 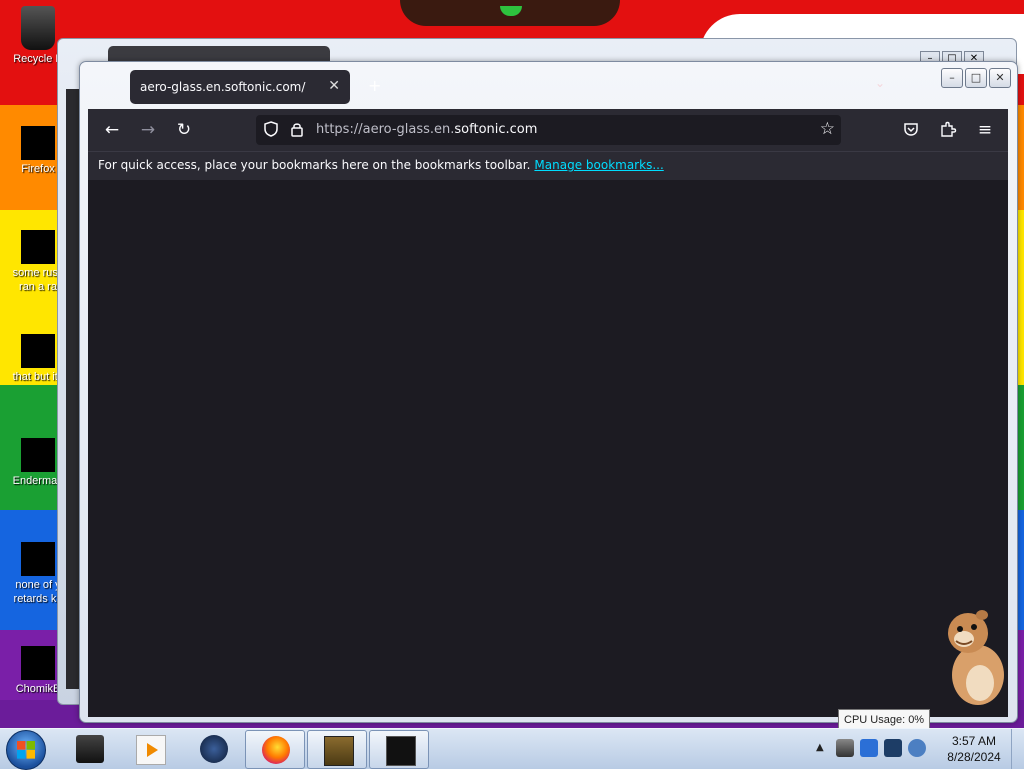 I want to click on window-maximize-button: □, so click(x=976, y=78).